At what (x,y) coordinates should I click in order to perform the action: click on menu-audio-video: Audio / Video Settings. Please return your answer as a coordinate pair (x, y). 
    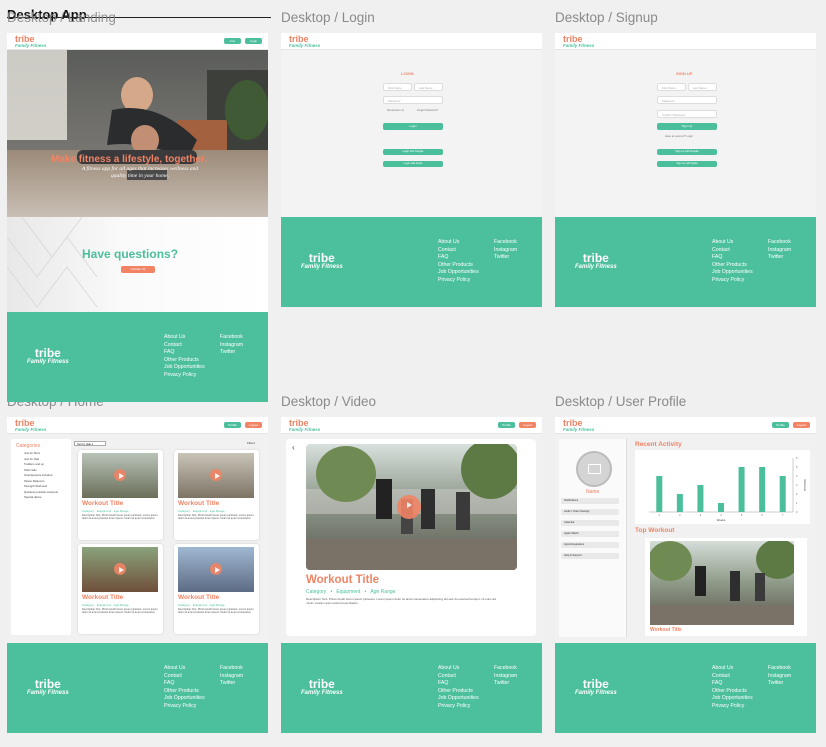
    Looking at the image, I should click on (590, 512).